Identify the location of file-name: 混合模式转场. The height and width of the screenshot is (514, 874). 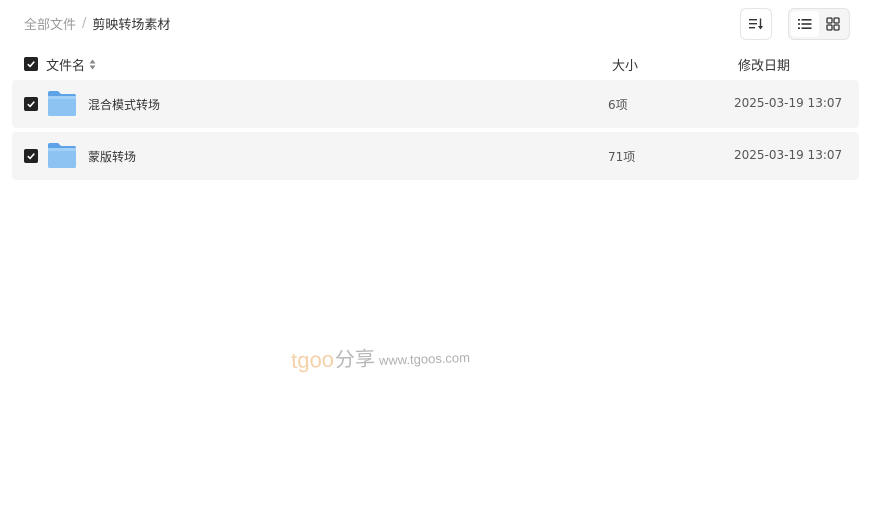
(124, 104).